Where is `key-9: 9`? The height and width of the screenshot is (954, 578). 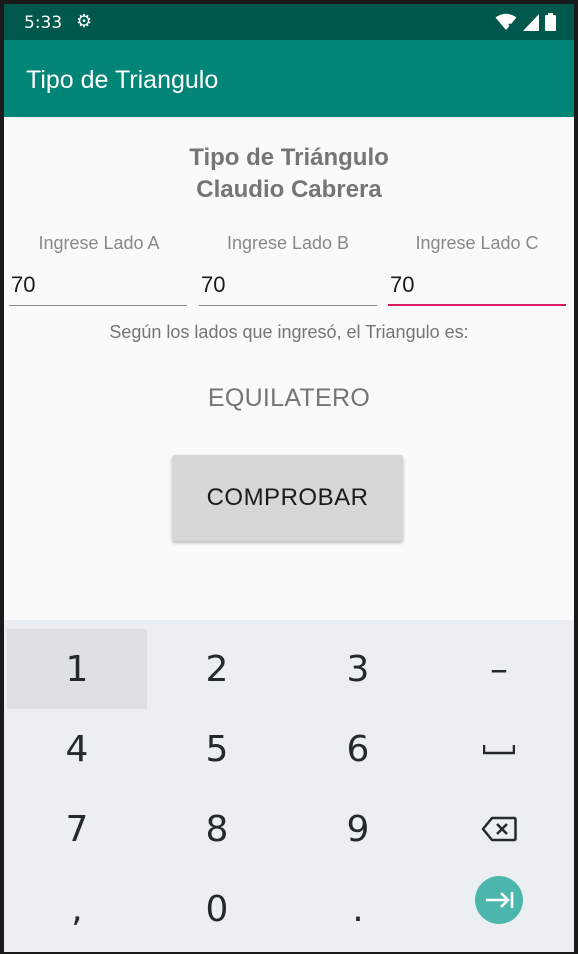 key-9: 9 is located at coordinates (358, 829).